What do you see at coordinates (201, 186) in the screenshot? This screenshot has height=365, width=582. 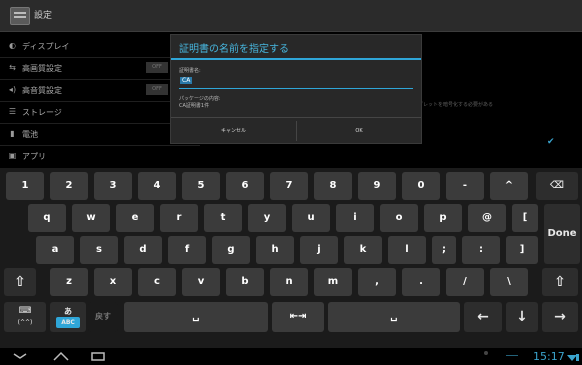 I see `key-5: 5` at bounding box center [201, 186].